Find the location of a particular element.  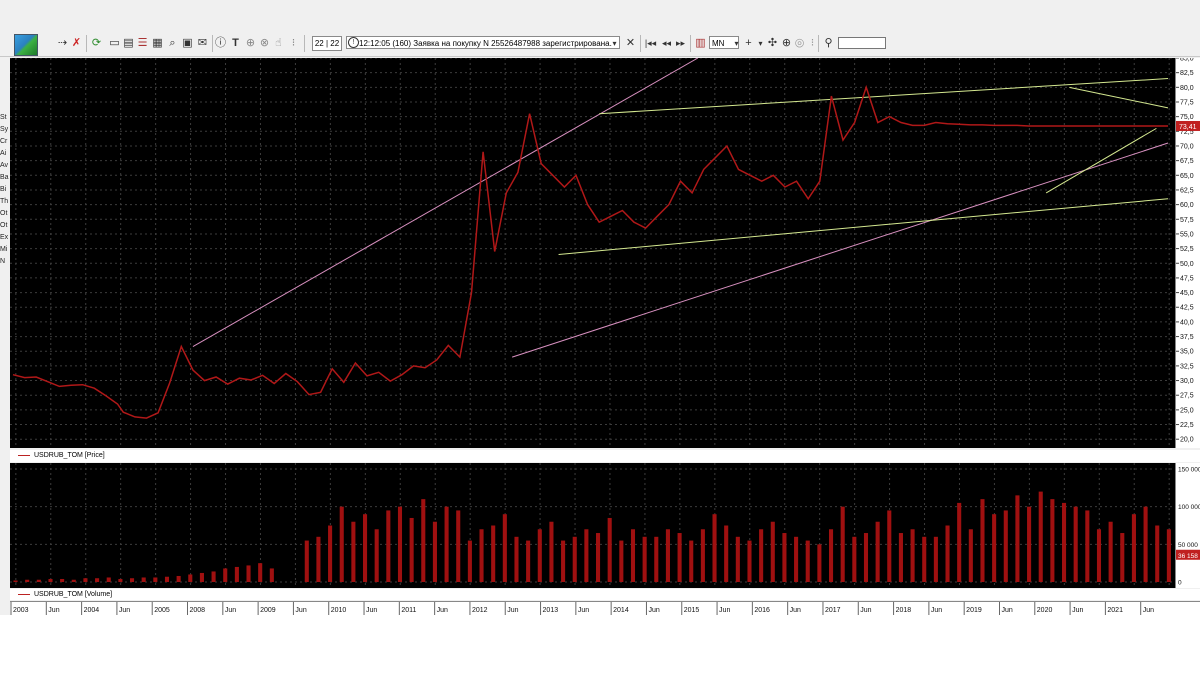

volume-tick-label: 100 000 is located at coordinates (1189, 507).